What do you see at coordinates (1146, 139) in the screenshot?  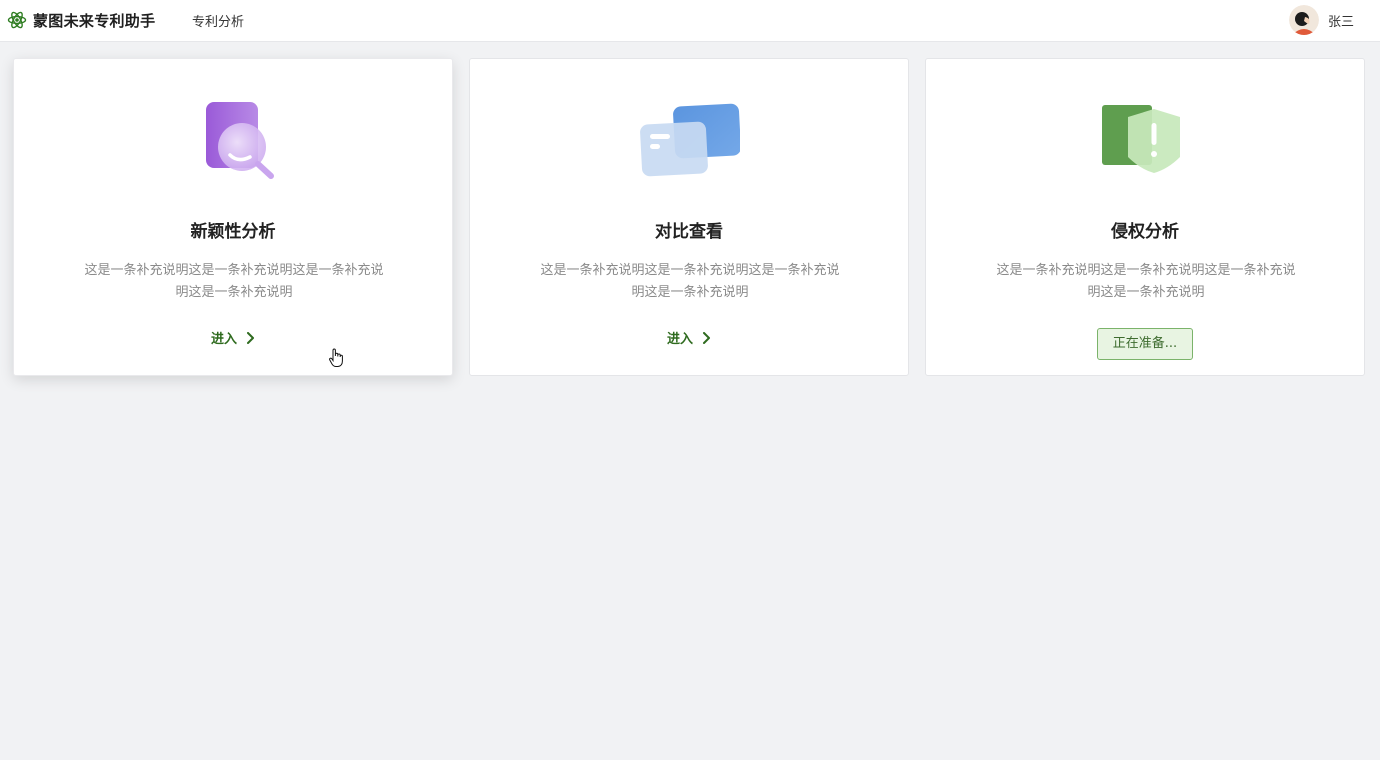 I see `shield-warning-icon` at bounding box center [1146, 139].